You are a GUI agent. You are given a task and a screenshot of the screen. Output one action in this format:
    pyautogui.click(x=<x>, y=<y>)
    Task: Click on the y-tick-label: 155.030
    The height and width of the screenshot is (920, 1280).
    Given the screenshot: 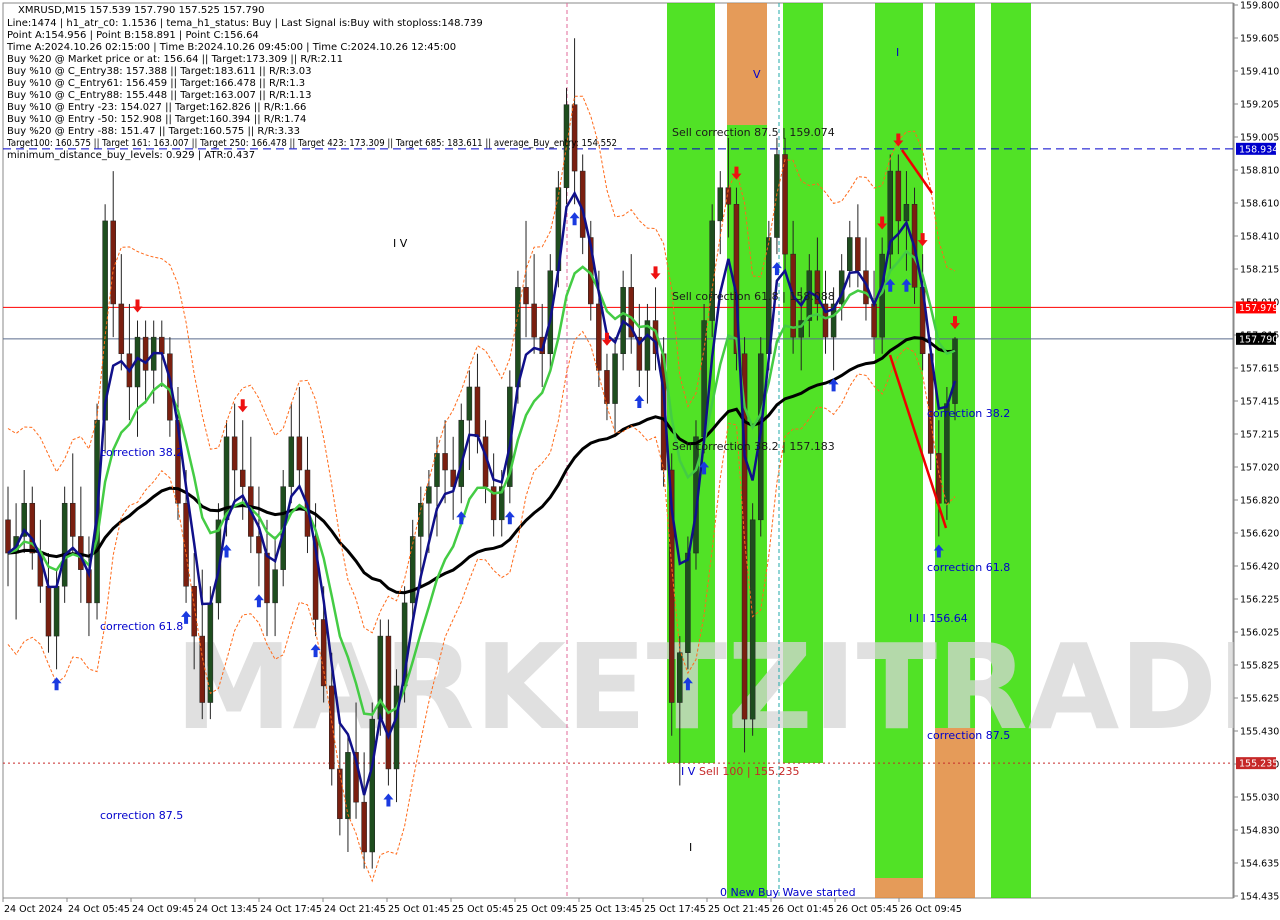 What is the action you would take?
    pyautogui.click(x=1259, y=798)
    